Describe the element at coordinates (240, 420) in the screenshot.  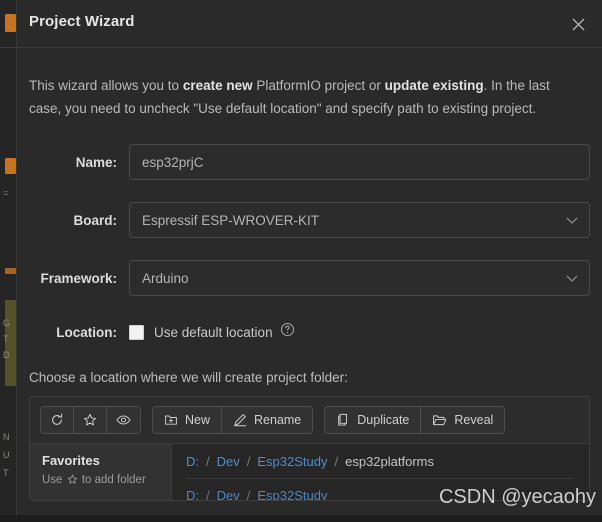
I see `pencil-icon` at that location.